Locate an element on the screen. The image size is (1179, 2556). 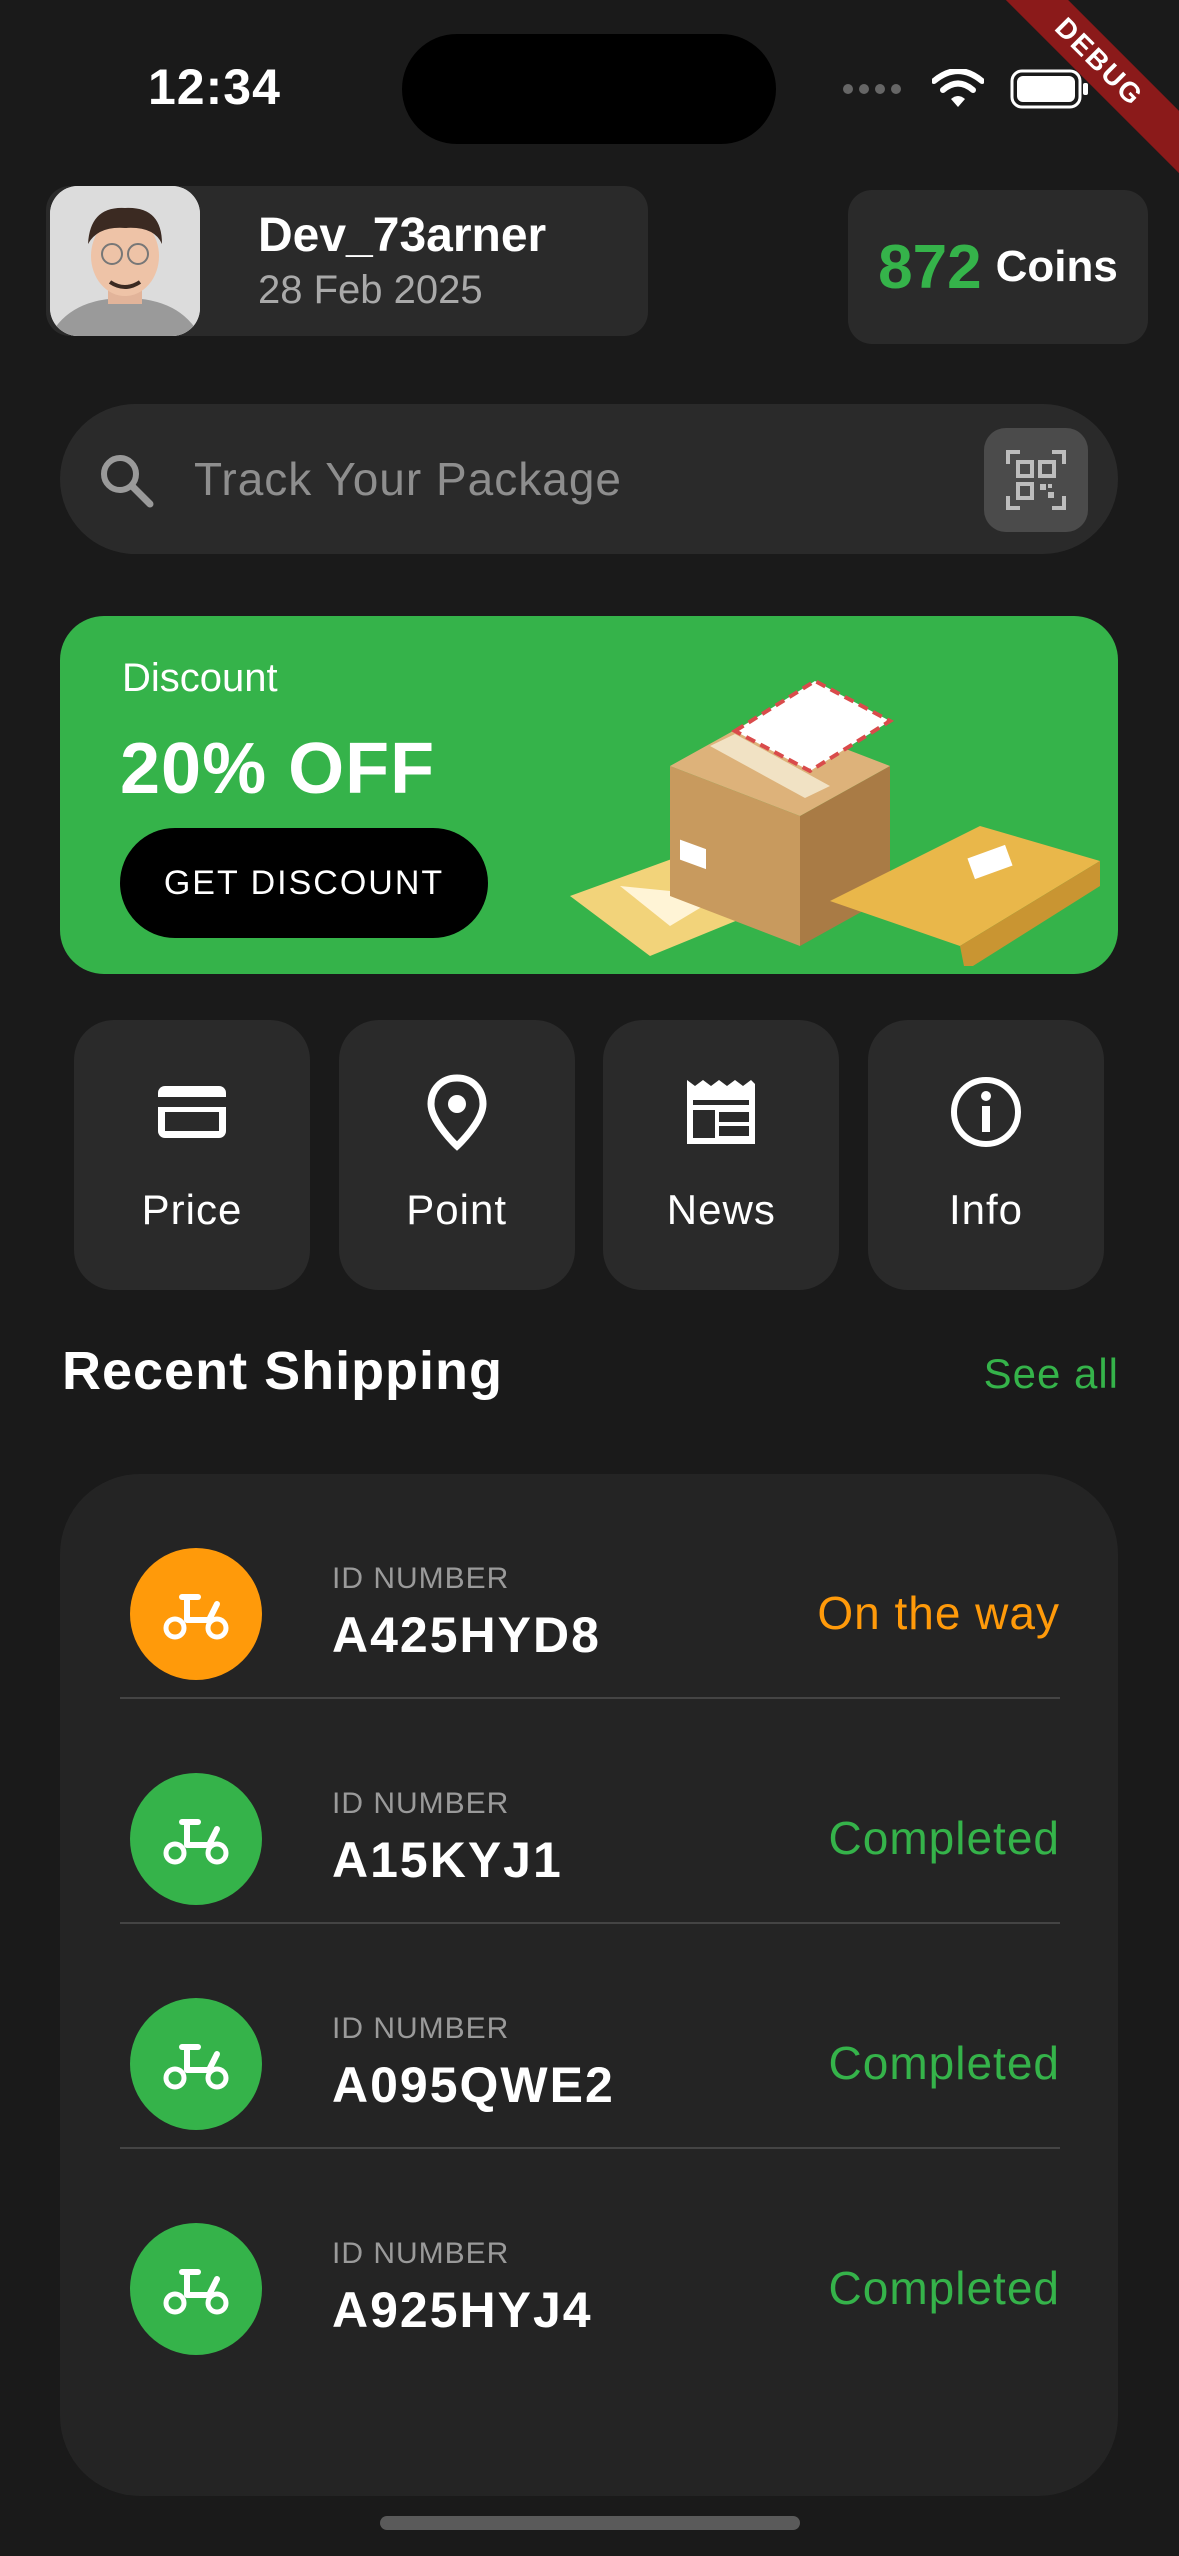
shipment-status: On the way is located at coordinates (938, 1613).